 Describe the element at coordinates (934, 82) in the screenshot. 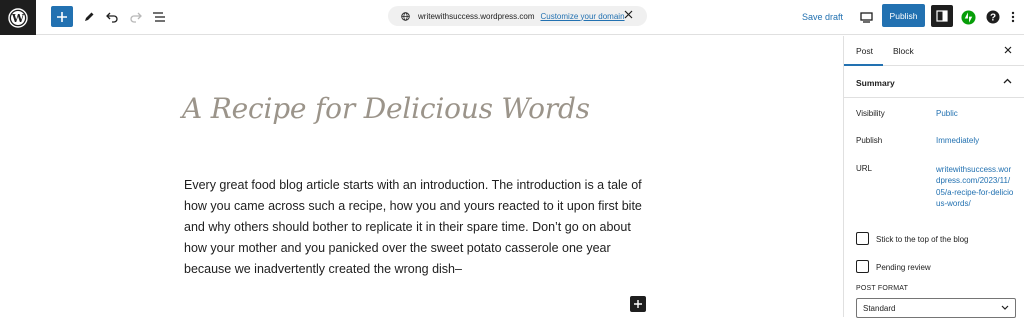

I see `summary-panel-toggle: Summary` at that location.